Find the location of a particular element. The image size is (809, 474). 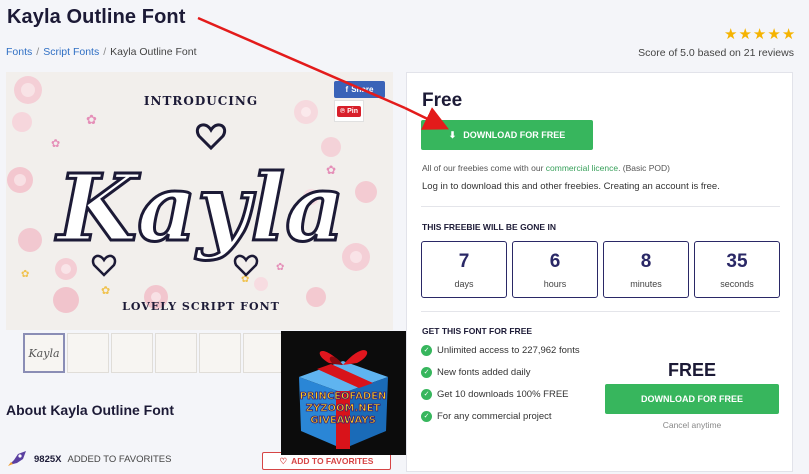

countdown-value: 35 is located at coordinates (737, 261).